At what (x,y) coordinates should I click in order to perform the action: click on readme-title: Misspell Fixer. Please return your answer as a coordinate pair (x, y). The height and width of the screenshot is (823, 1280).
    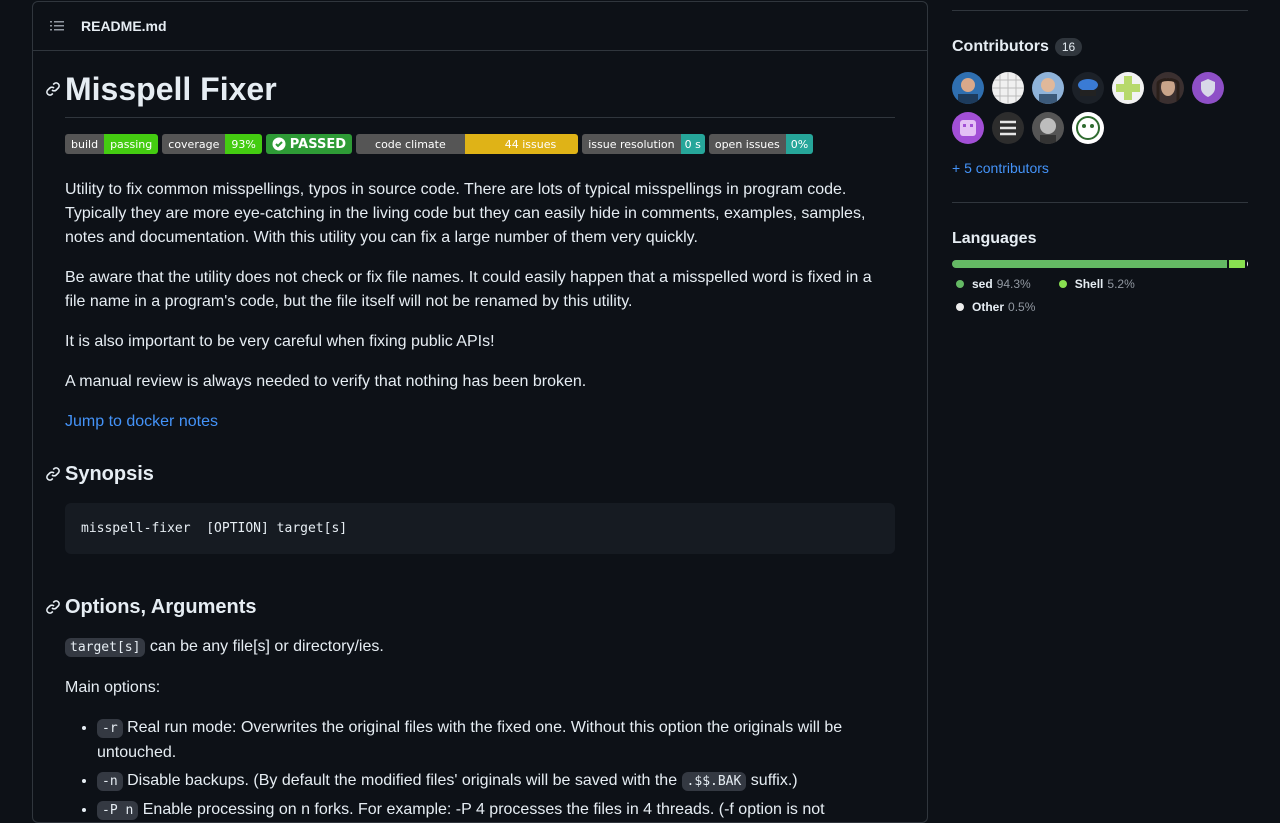
    Looking at the image, I should click on (470, 94).